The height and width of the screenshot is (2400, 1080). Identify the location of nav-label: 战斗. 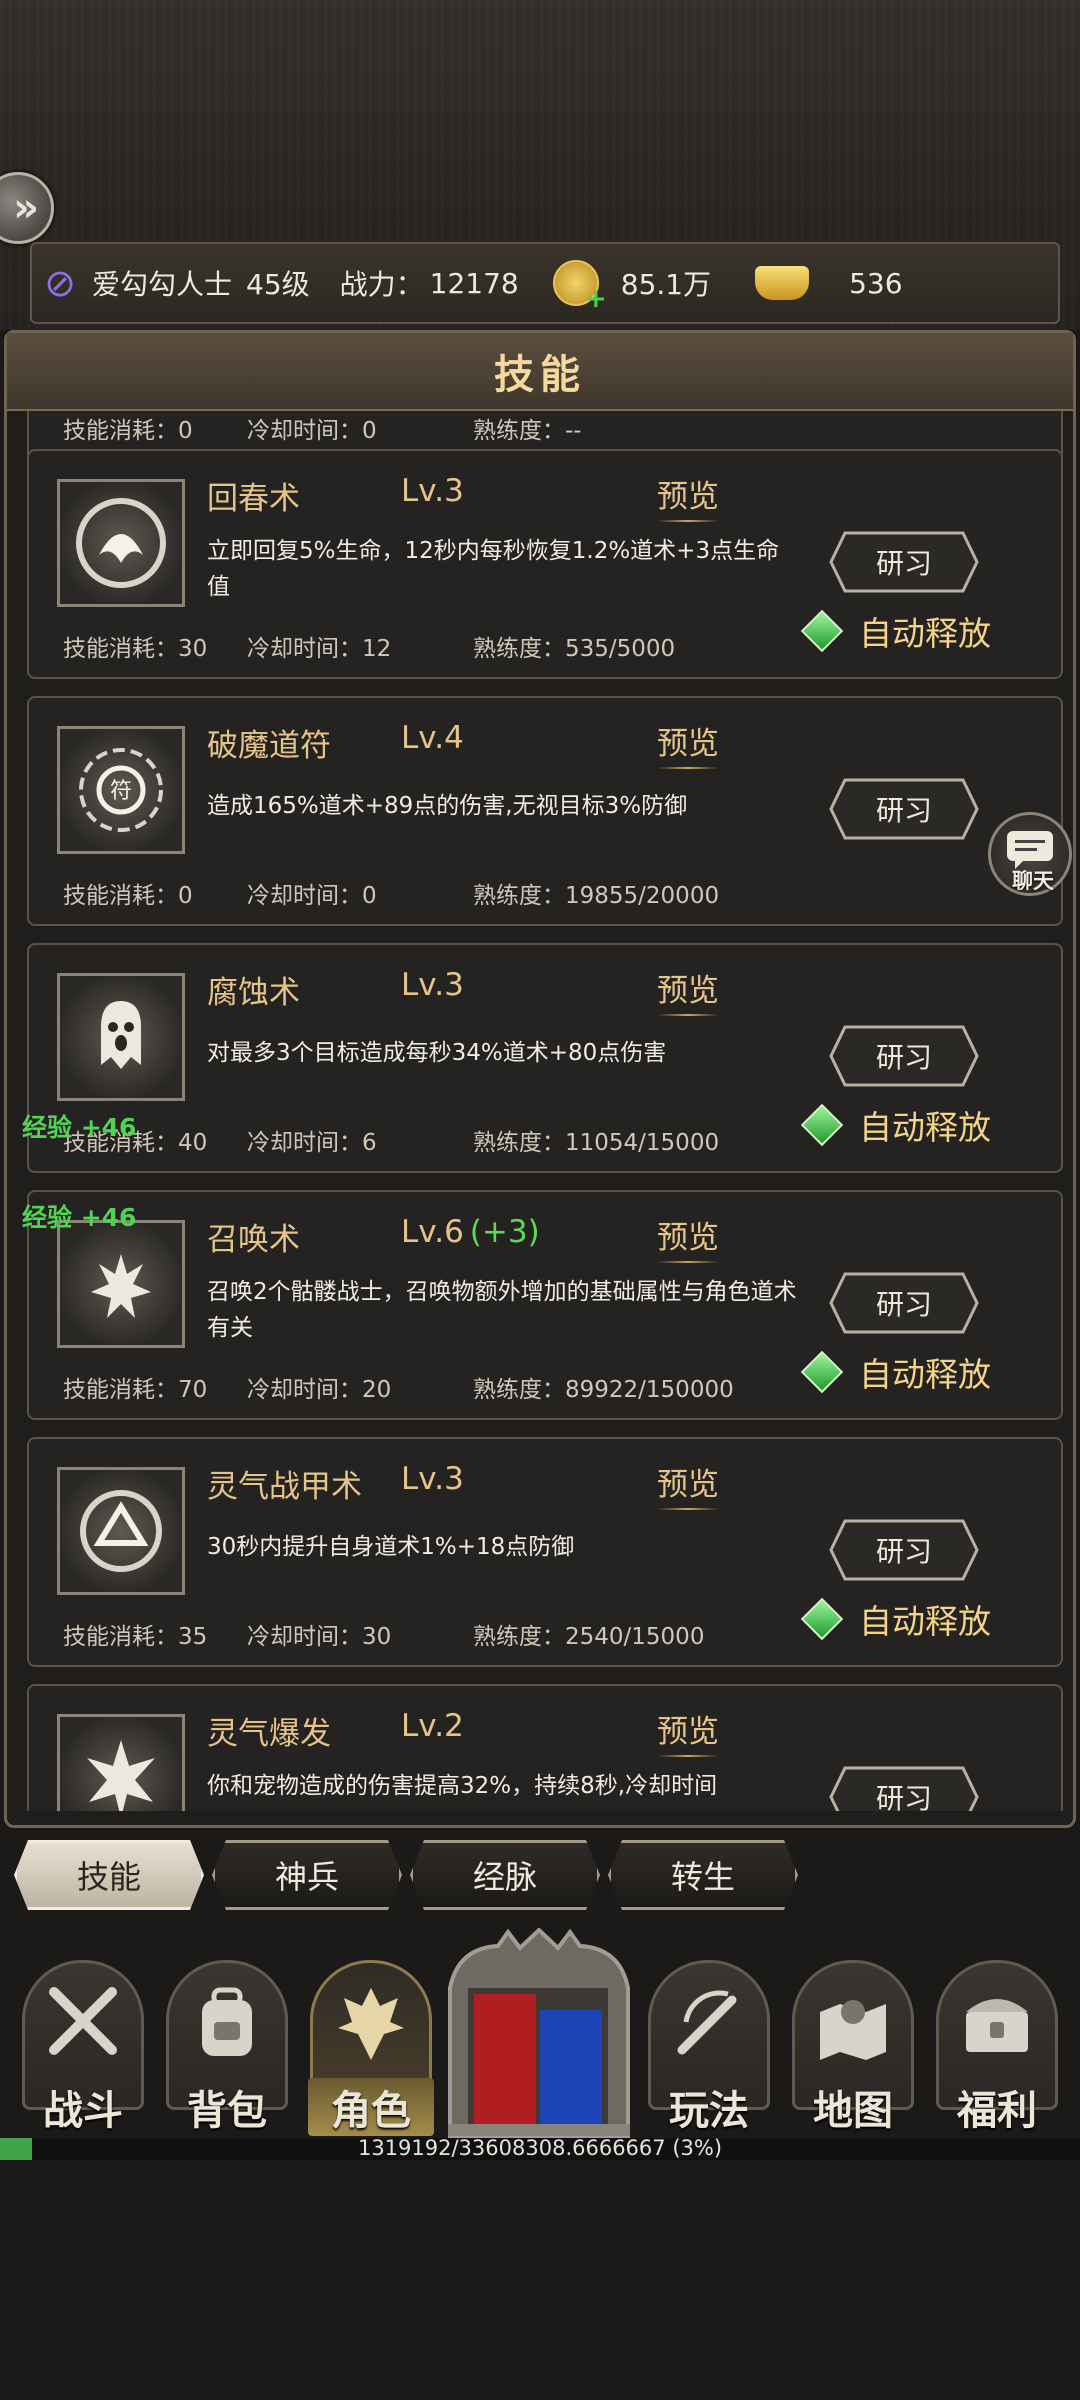
(83, 2111).